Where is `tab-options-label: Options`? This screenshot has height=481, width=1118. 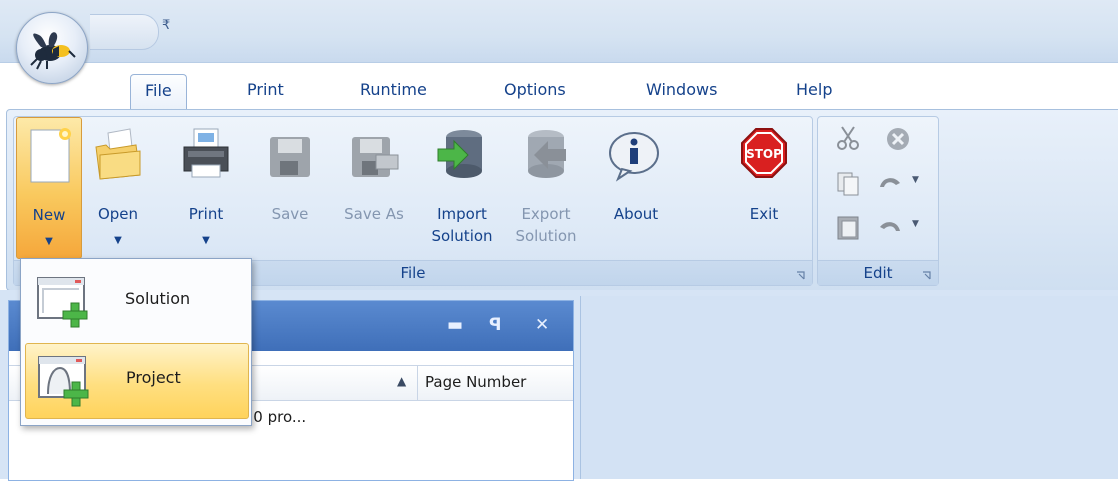 tab-options-label: Options is located at coordinates (535, 89).